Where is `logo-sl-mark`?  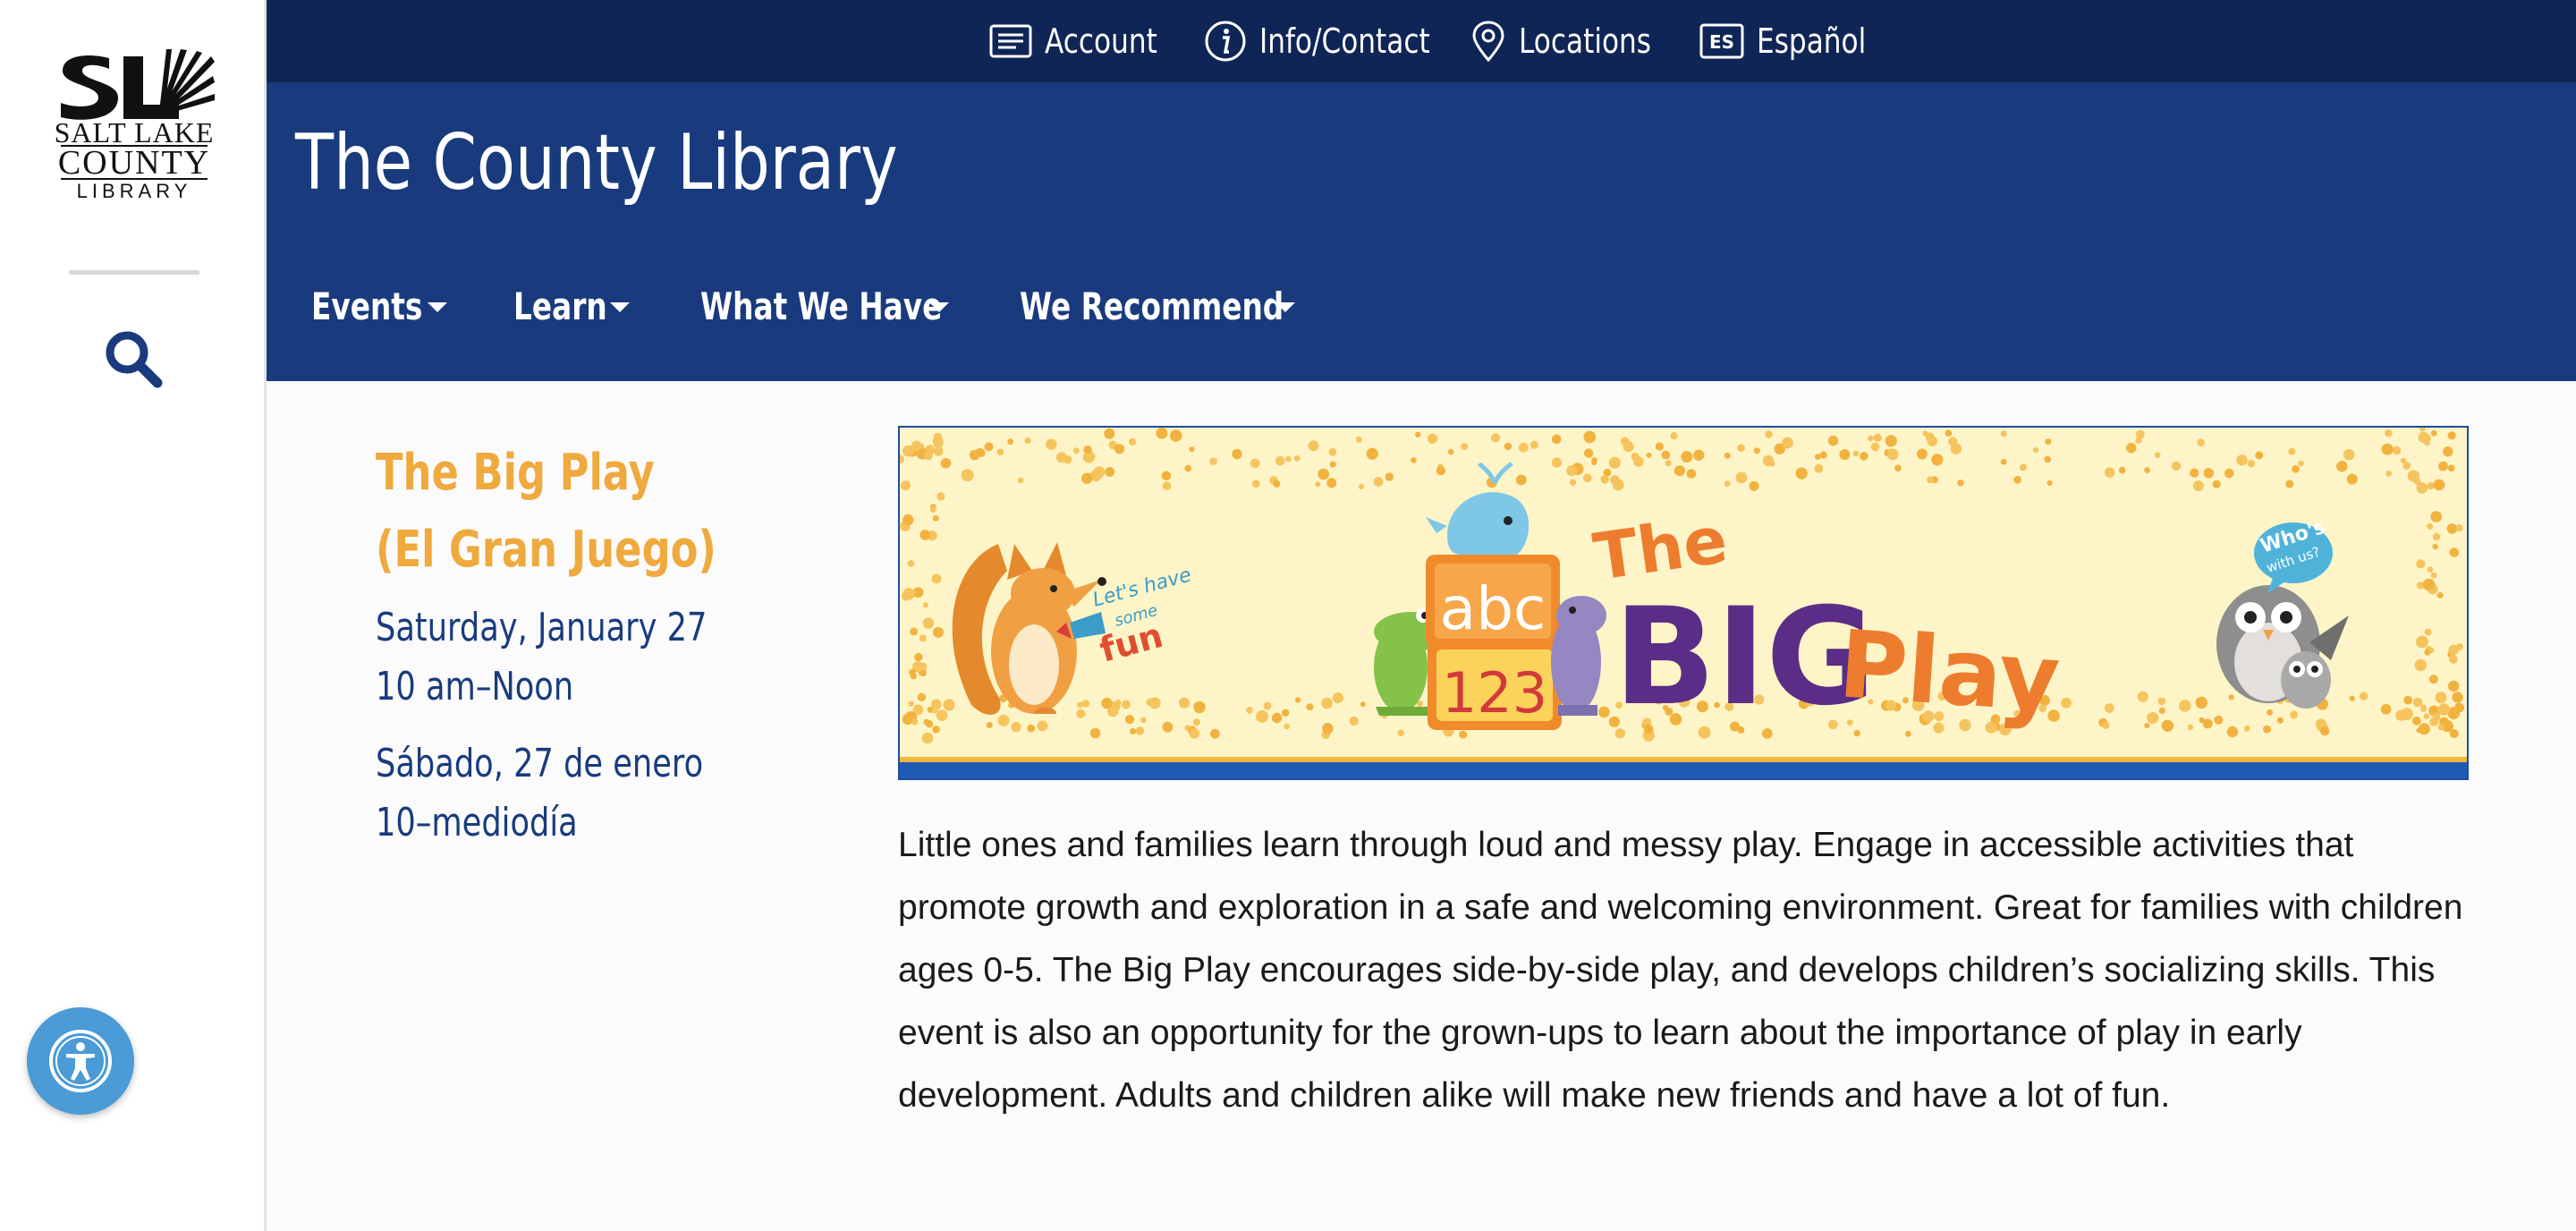 logo-sl-mark is located at coordinates (138, 84).